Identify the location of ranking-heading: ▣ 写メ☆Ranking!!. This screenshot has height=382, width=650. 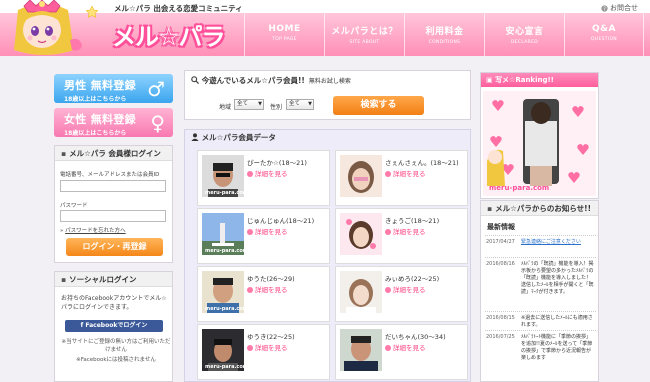
(539, 80).